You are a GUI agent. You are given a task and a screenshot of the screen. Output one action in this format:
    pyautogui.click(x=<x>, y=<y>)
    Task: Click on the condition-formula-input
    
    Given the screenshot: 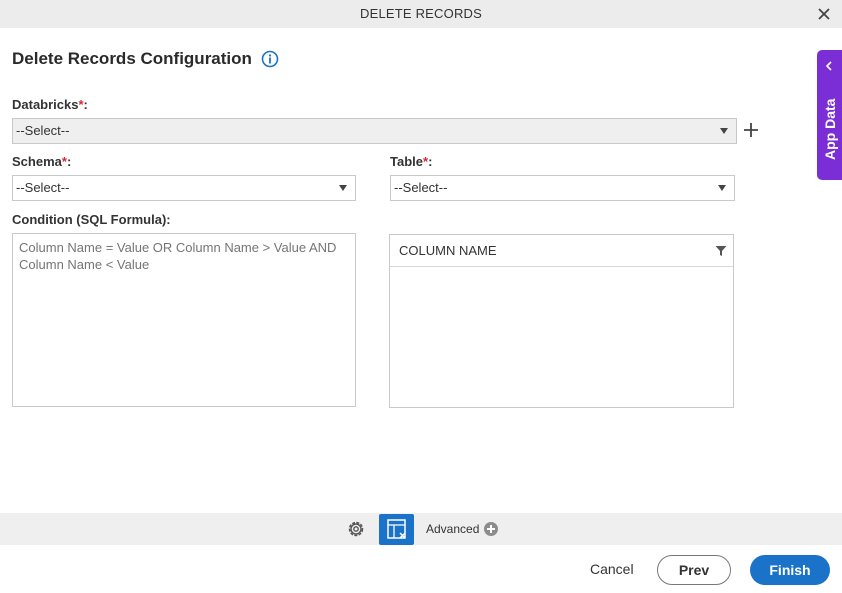 What is the action you would take?
    pyautogui.click(x=184, y=320)
    